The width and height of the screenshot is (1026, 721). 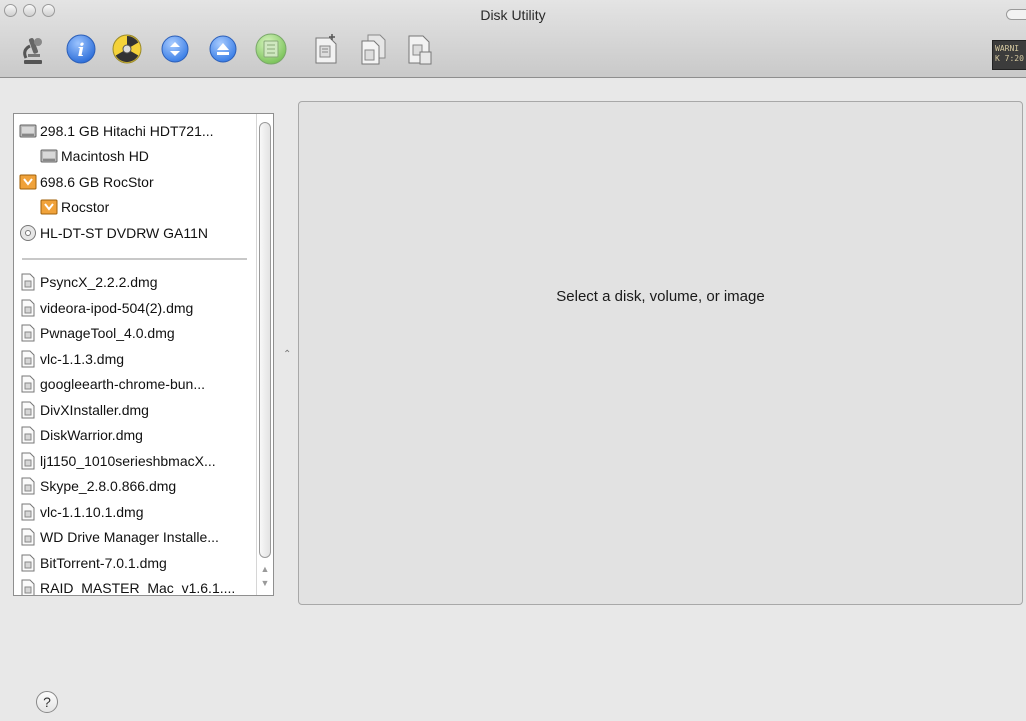 What do you see at coordinates (85, 207) in the screenshot?
I see `list-item-label: Rocstor` at bounding box center [85, 207].